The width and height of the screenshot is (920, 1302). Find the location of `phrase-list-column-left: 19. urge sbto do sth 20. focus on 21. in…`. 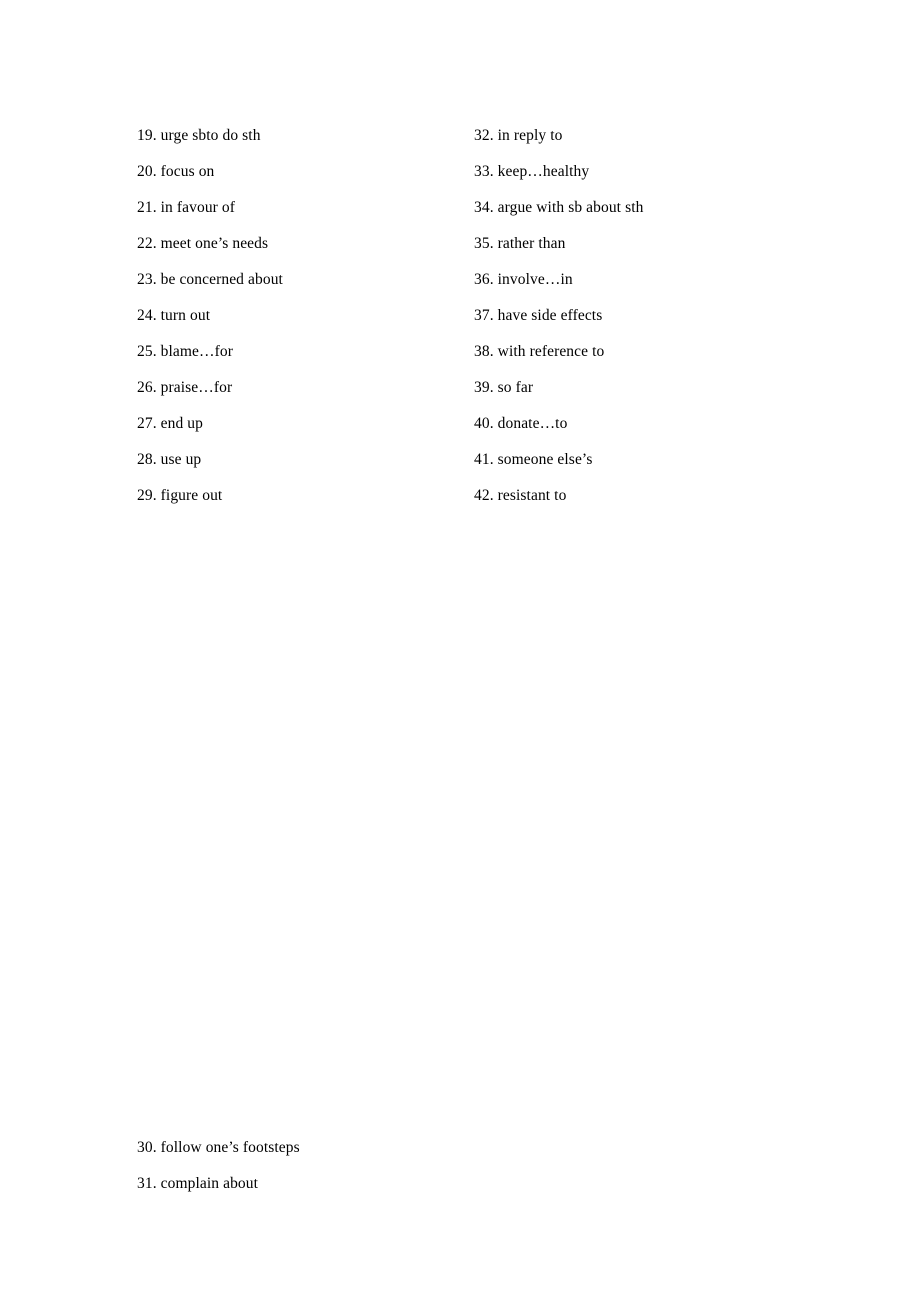

phrase-list-column-left: 19. urge sbto do sth 20. focus on 21. in… is located at coordinates (297, 316).